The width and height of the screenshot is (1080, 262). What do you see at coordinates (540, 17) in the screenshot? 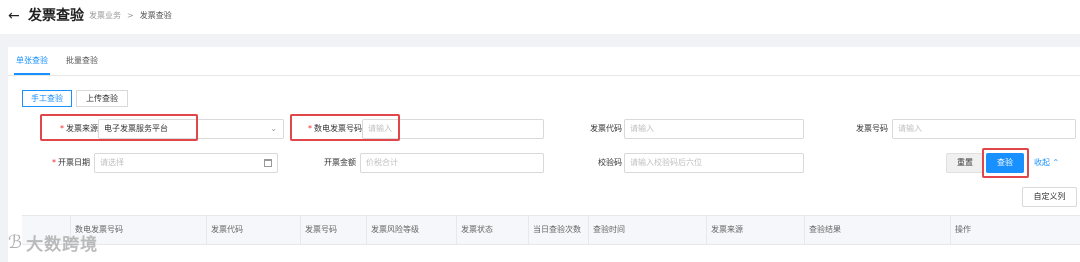
I see `page-header: ← 发票查验 发票业务 > 发票查验` at bounding box center [540, 17].